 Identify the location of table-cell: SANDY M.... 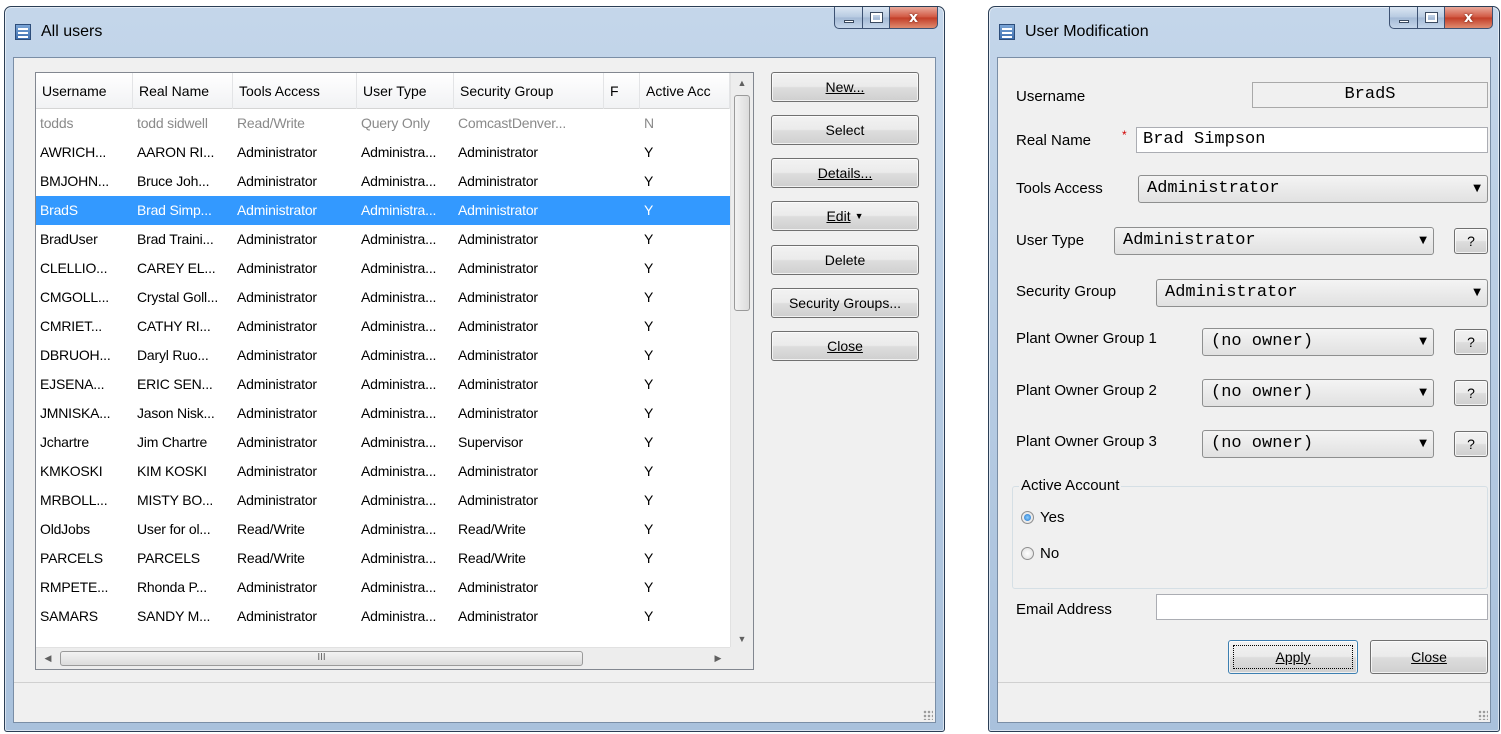
(174, 616).